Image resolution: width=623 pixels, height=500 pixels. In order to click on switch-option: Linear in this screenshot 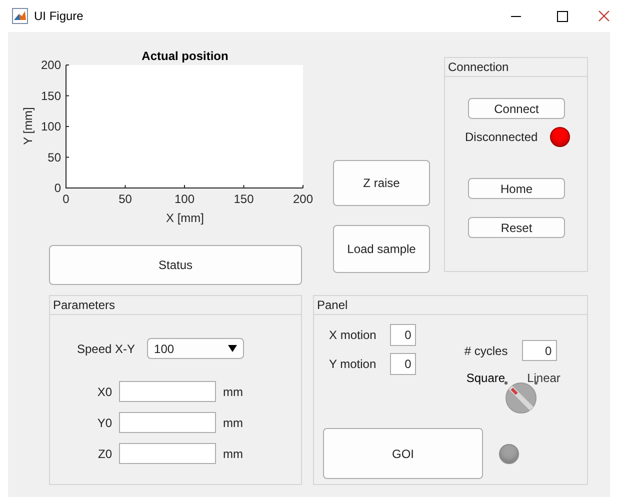, I will do `click(543, 378)`.